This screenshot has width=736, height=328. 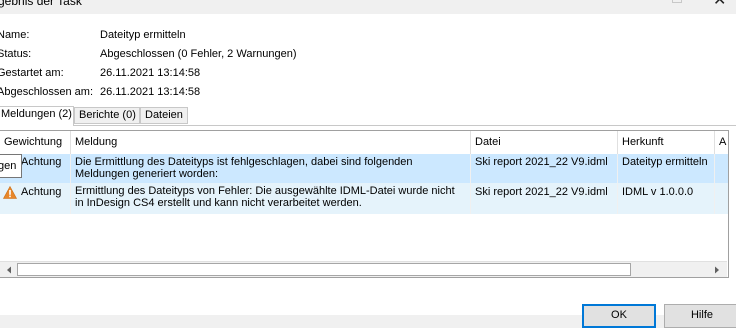 What do you see at coordinates (488, 142) in the screenshot?
I see `column-header-label: Datei` at bounding box center [488, 142].